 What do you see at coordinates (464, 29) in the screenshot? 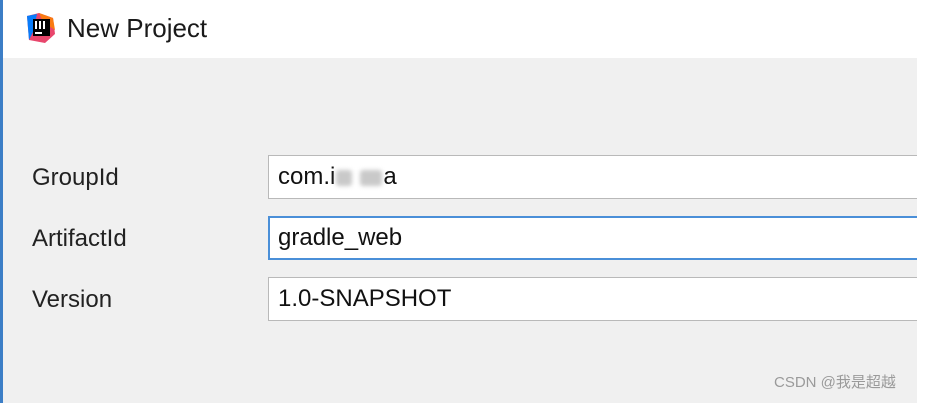
I see `title-bar: New Project` at bounding box center [464, 29].